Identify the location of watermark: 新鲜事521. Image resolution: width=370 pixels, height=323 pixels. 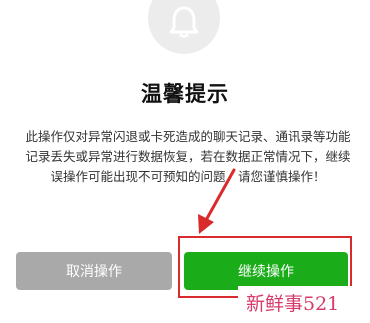
(302, 302).